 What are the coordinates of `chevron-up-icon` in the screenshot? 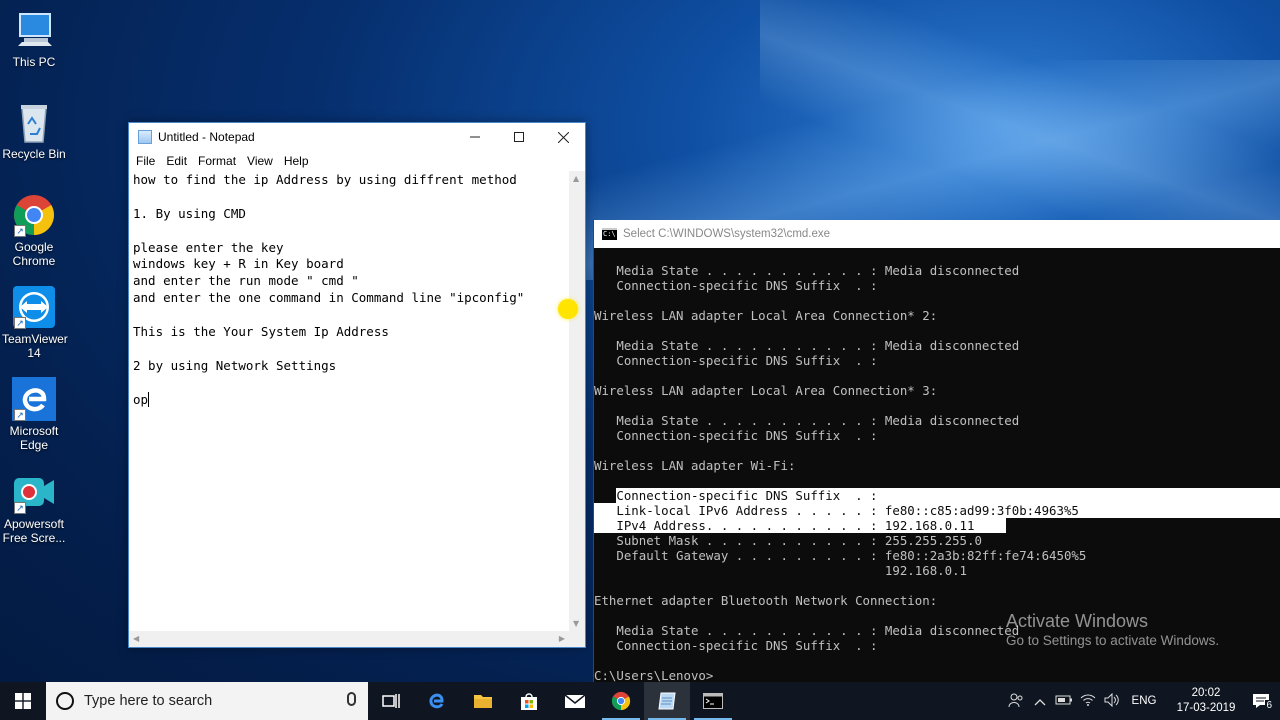 It's located at (1040, 701).